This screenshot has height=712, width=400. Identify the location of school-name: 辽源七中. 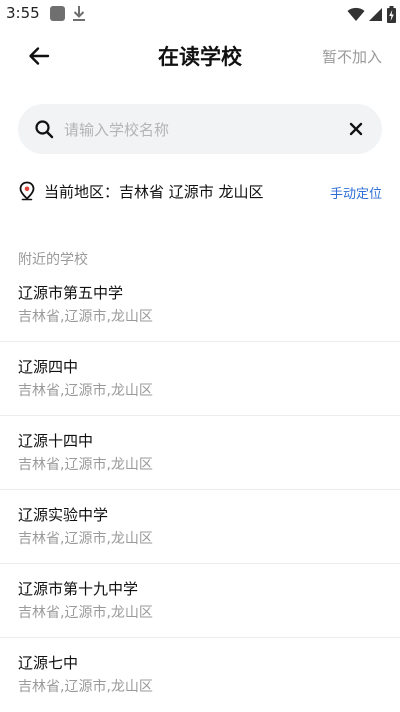
(48, 663).